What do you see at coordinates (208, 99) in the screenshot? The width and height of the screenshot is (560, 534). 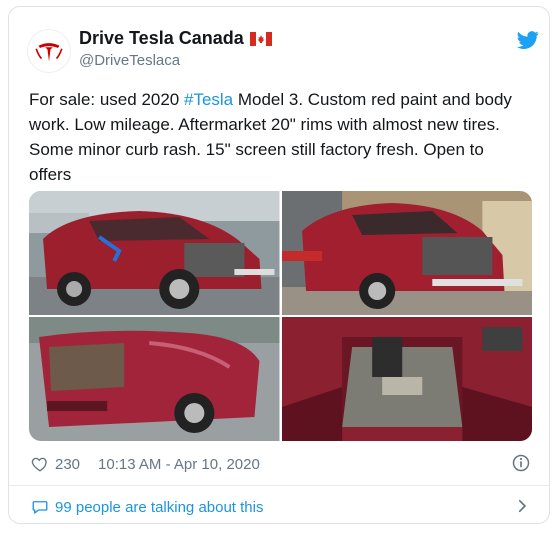 I see `hashtag-link: #Tesla` at bounding box center [208, 99].